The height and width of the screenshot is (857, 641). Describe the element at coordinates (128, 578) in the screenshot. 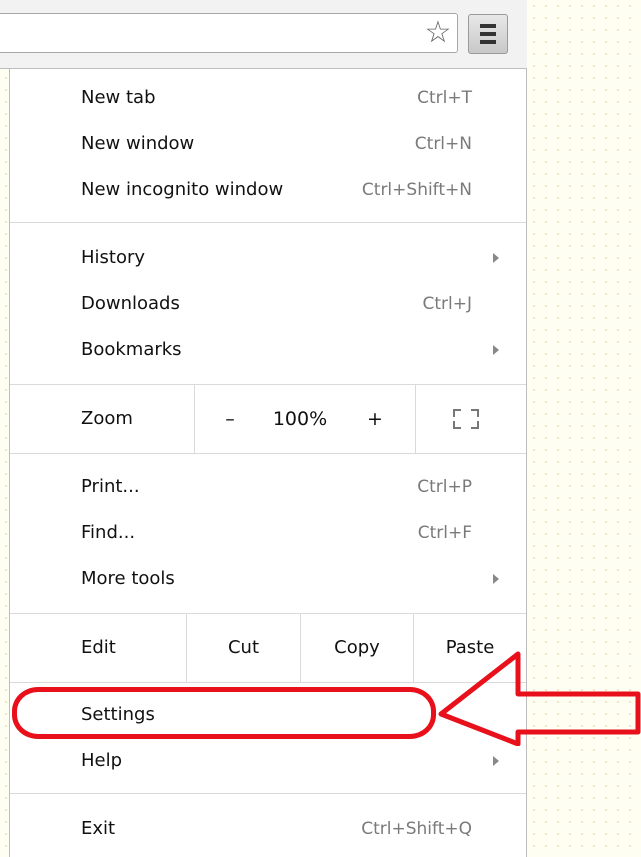

I see `menu-item-label: More tools` at that location.